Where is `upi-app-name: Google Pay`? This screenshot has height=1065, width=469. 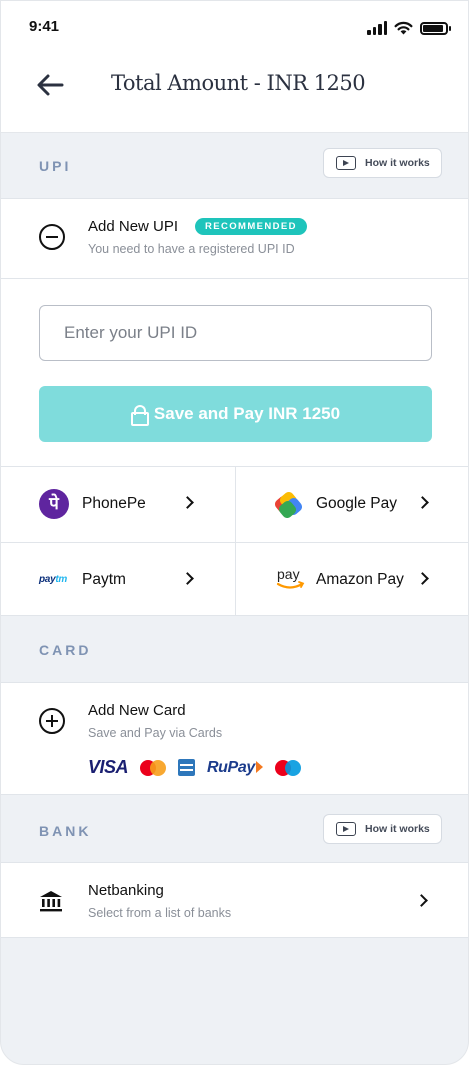 upi-app-name: Google Pay is located at coordinates (356, 503).